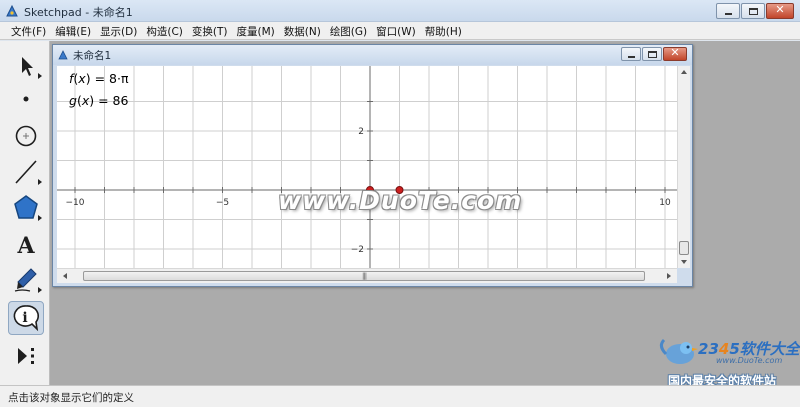 This screenshot has width=800, height=407. Describe the element at coordinates (631, 54) in the screenshot. I see `doc-minimize-button` at that location.